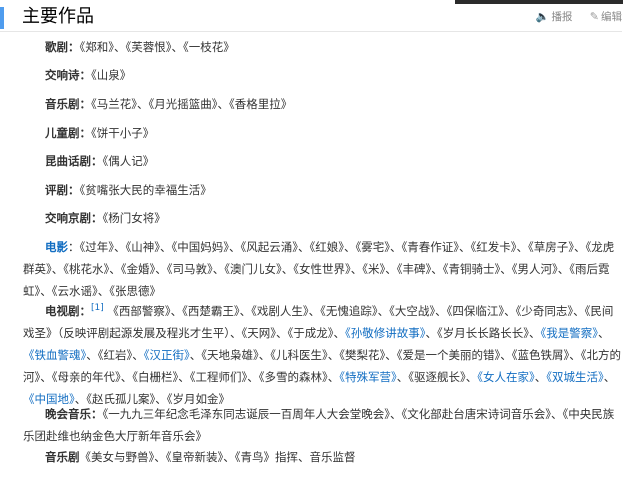 Image resolution: width=641 pixels, height=486 pixels. Describe the element at coordinates (575, 377) in the screenshot. I see `work-title-link: 《双城生活》` at that location.